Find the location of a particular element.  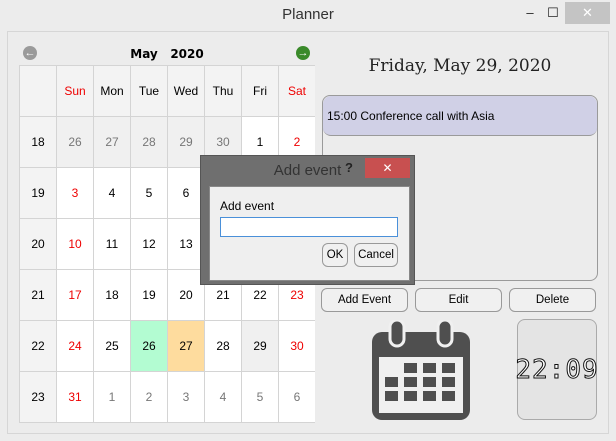

day-cell: 20 is located at coordinates (185, 294).